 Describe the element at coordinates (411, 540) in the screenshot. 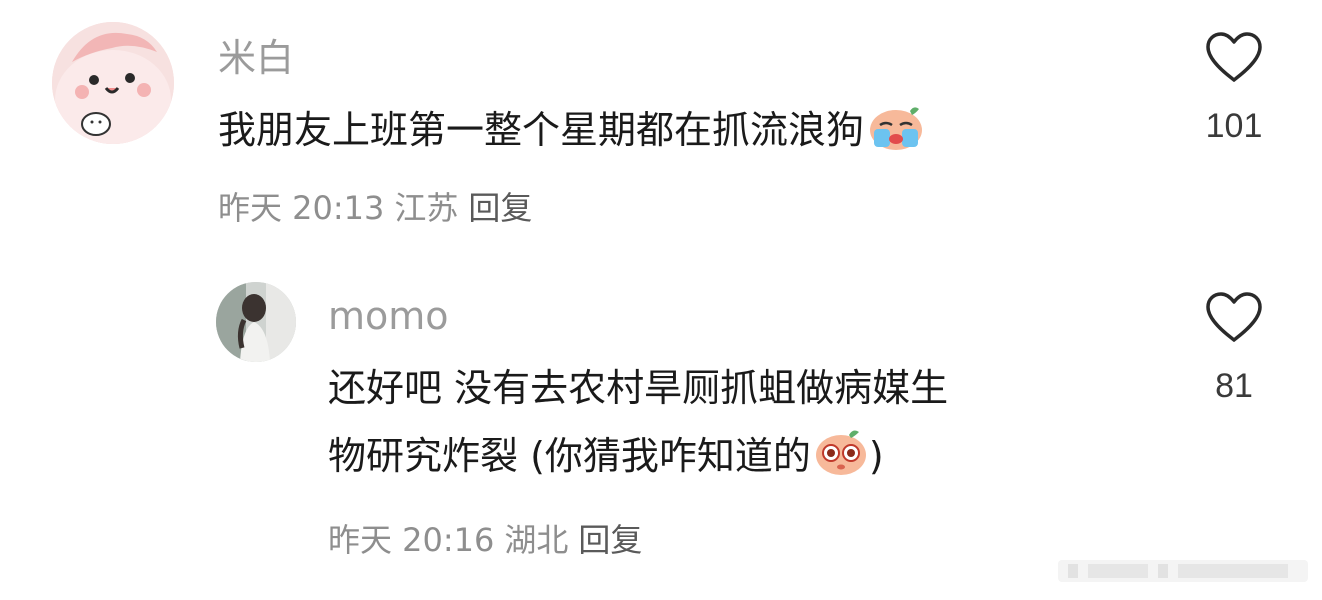

I see `timestamp: 昨天 20:16` at that location.